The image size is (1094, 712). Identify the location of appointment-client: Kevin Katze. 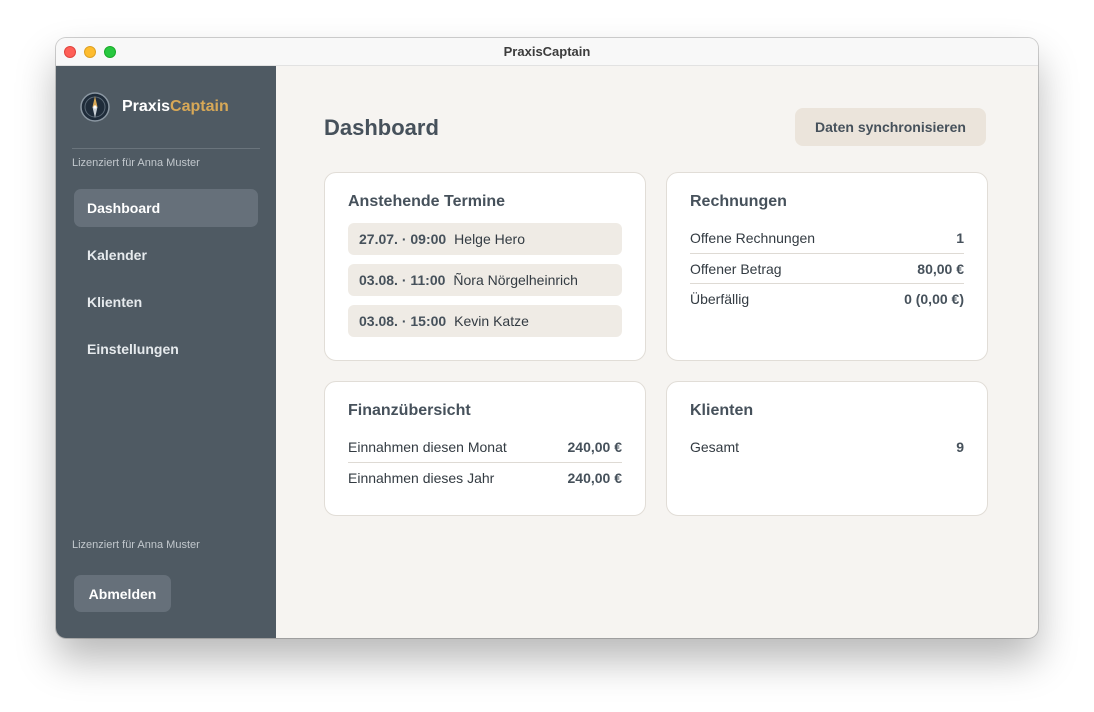
(491, 321).